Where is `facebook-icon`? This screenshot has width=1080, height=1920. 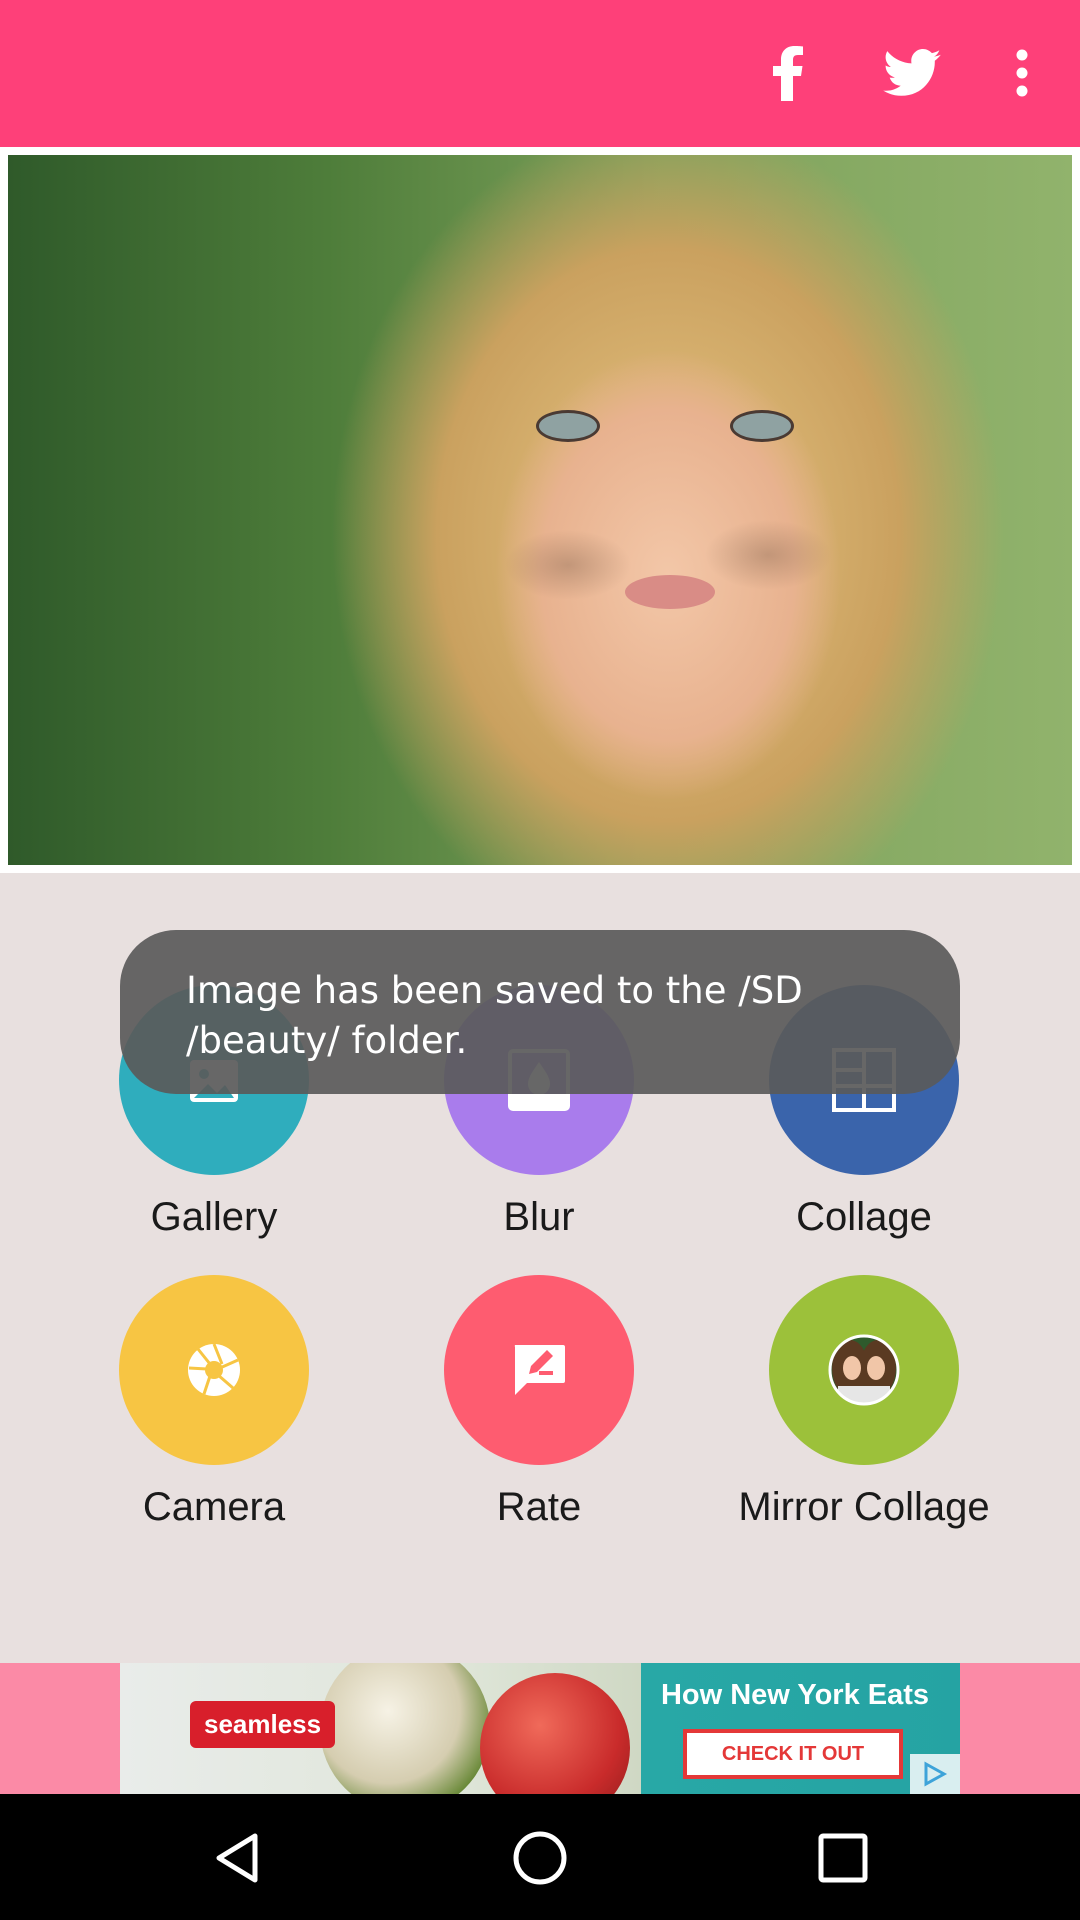
facebook-icon is located at coordinates (788, 73).